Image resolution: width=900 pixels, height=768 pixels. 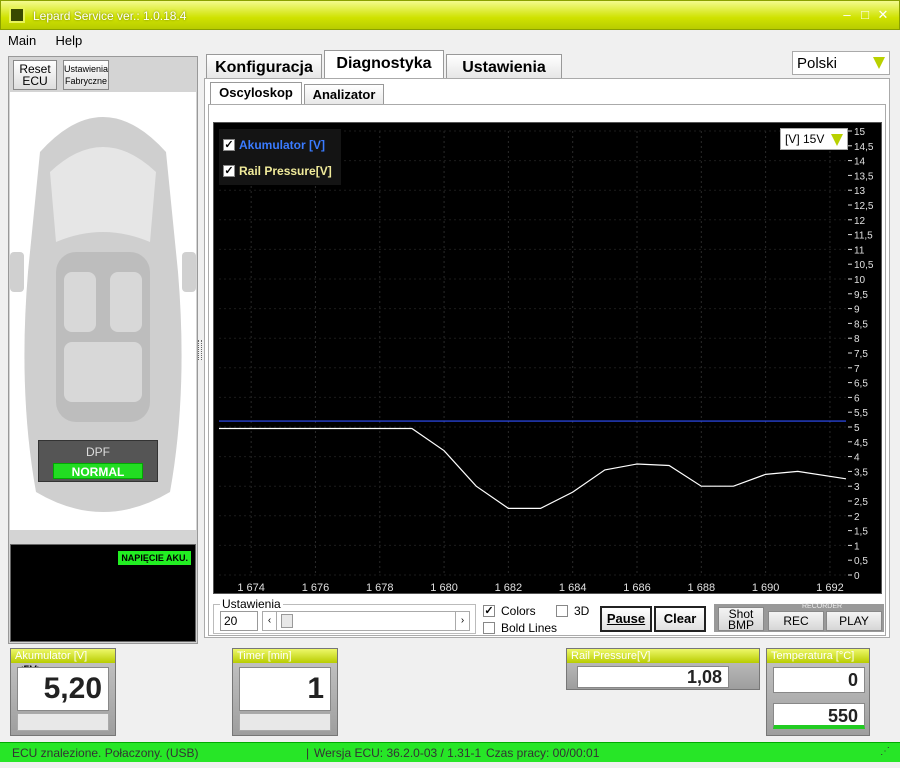 I want to click on menu-help: Help, so click(x=69, y=39).